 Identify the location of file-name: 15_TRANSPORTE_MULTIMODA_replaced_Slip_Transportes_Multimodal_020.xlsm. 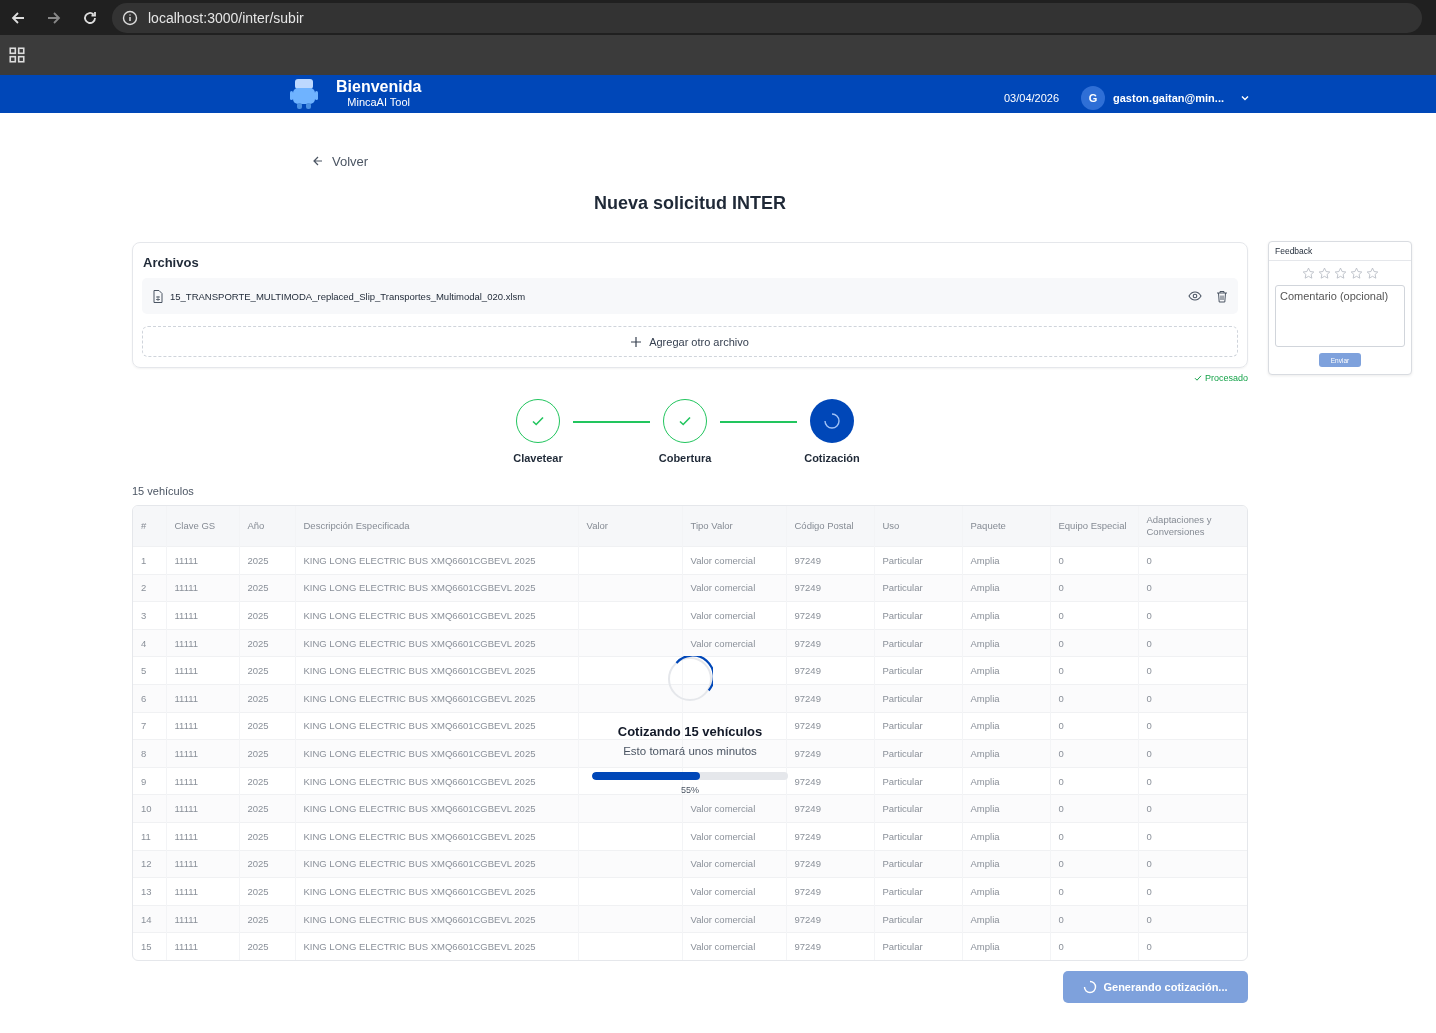
(348, 296).